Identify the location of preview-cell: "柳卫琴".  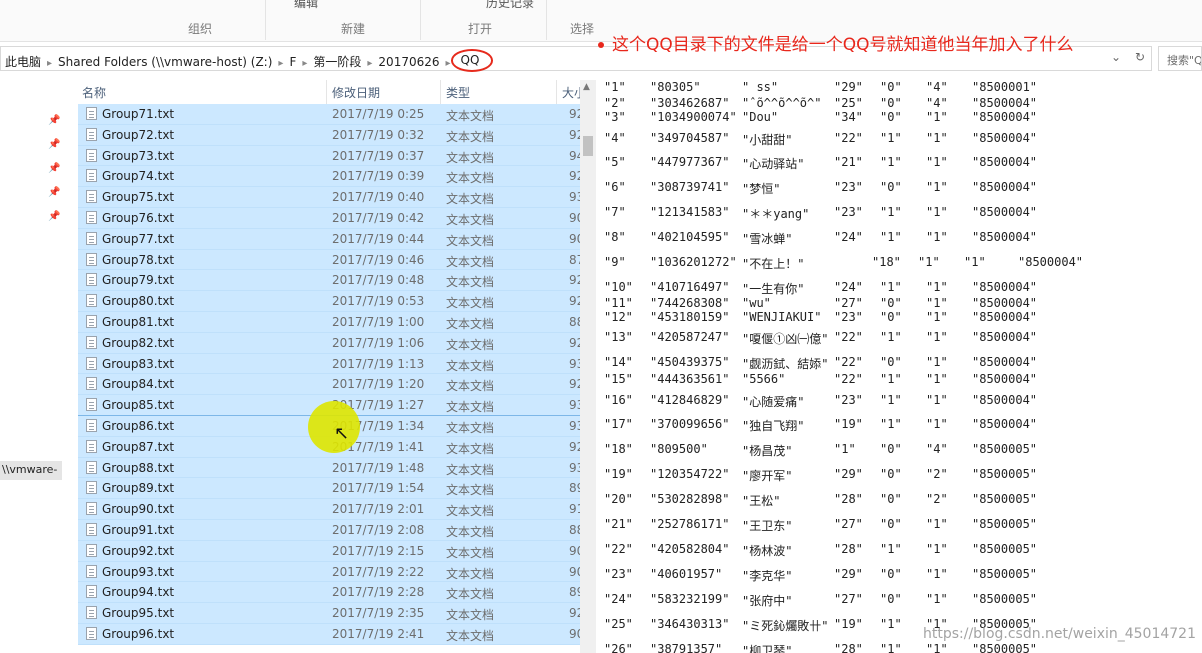
(767, 648).